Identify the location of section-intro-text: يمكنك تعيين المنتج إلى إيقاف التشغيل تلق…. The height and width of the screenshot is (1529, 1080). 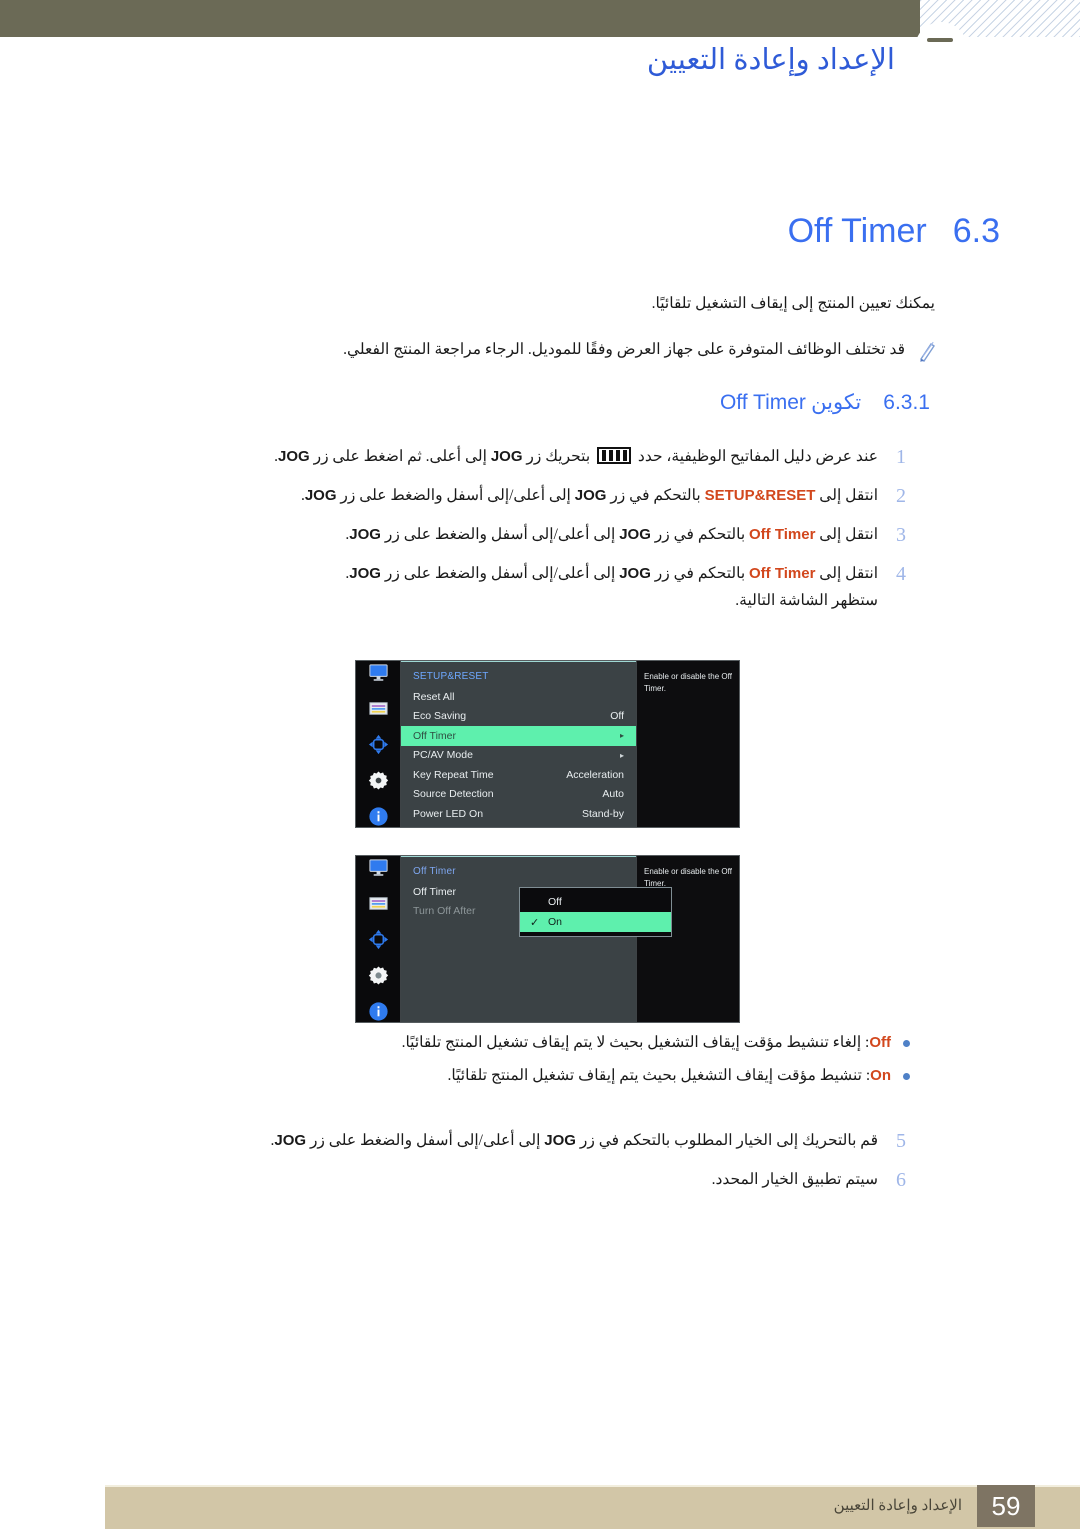
(793, 303).